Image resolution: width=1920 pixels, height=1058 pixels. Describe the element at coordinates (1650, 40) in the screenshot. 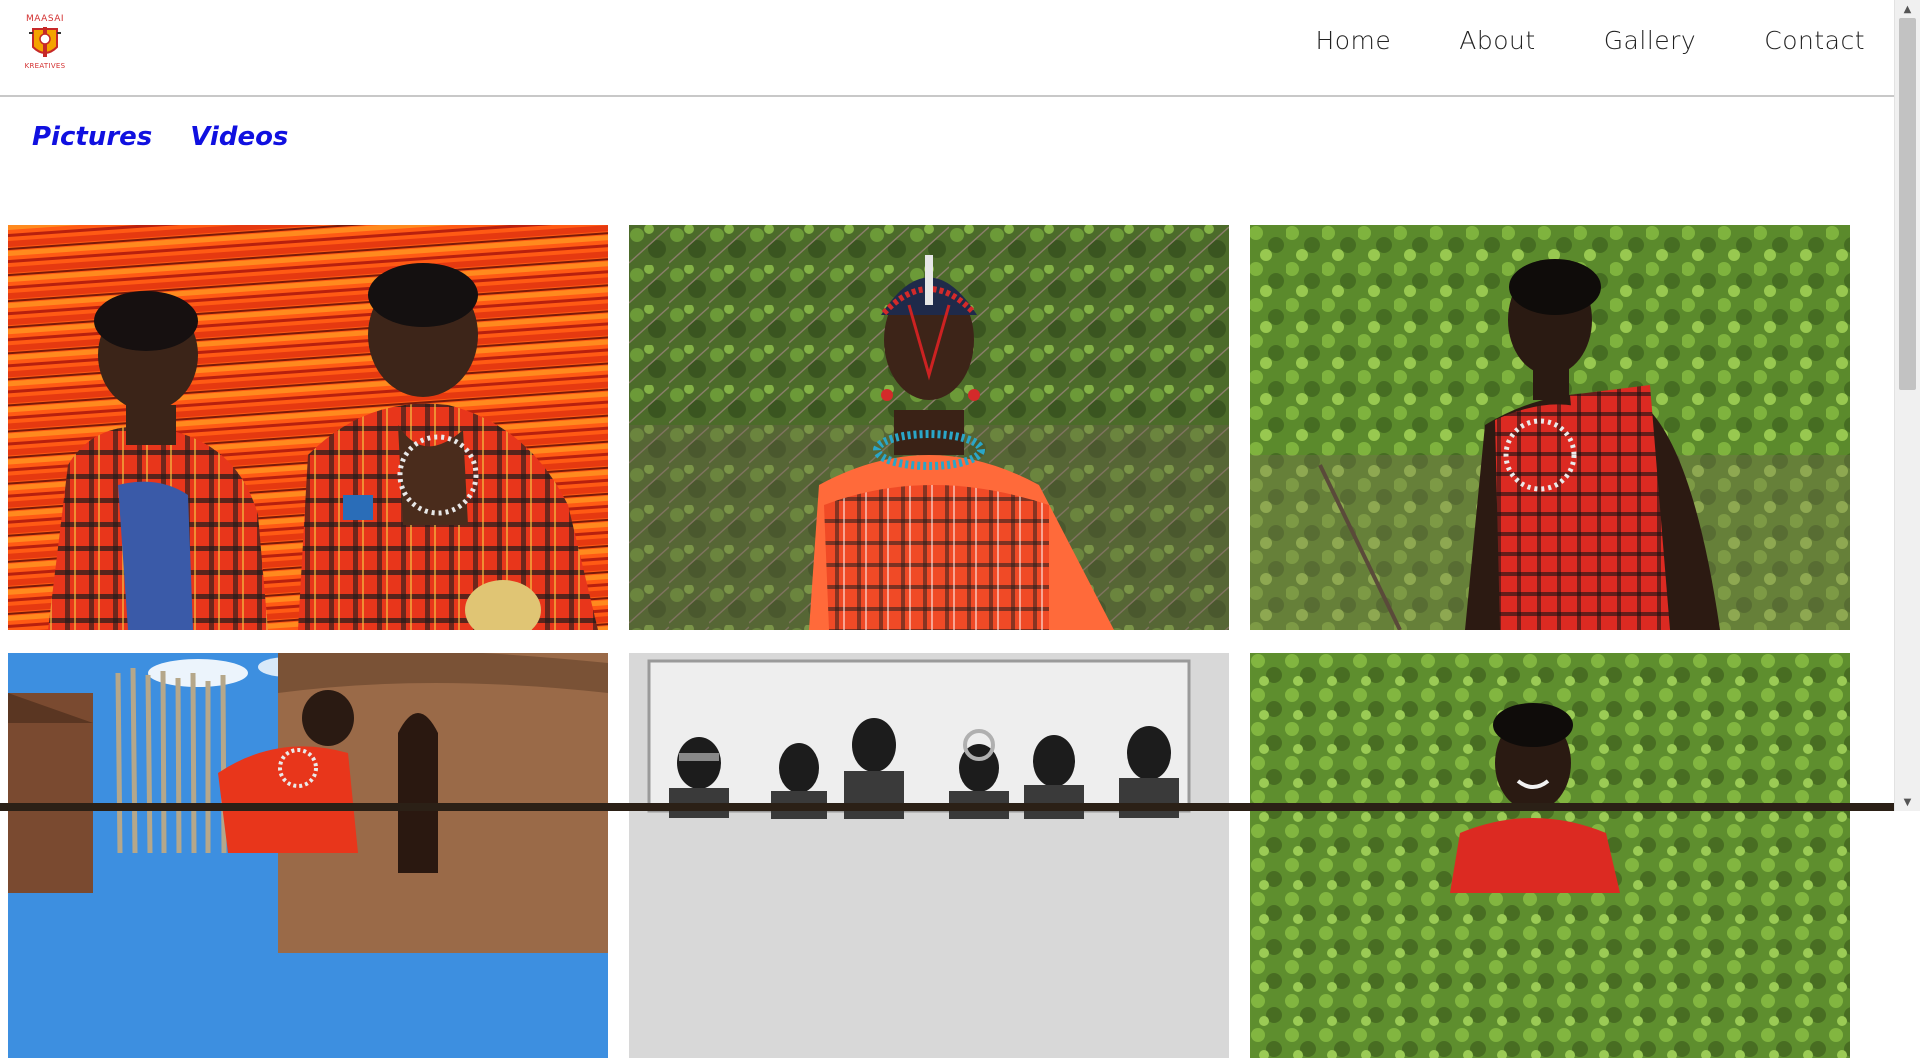

I see `nav-gallery: Gallery` at that location.